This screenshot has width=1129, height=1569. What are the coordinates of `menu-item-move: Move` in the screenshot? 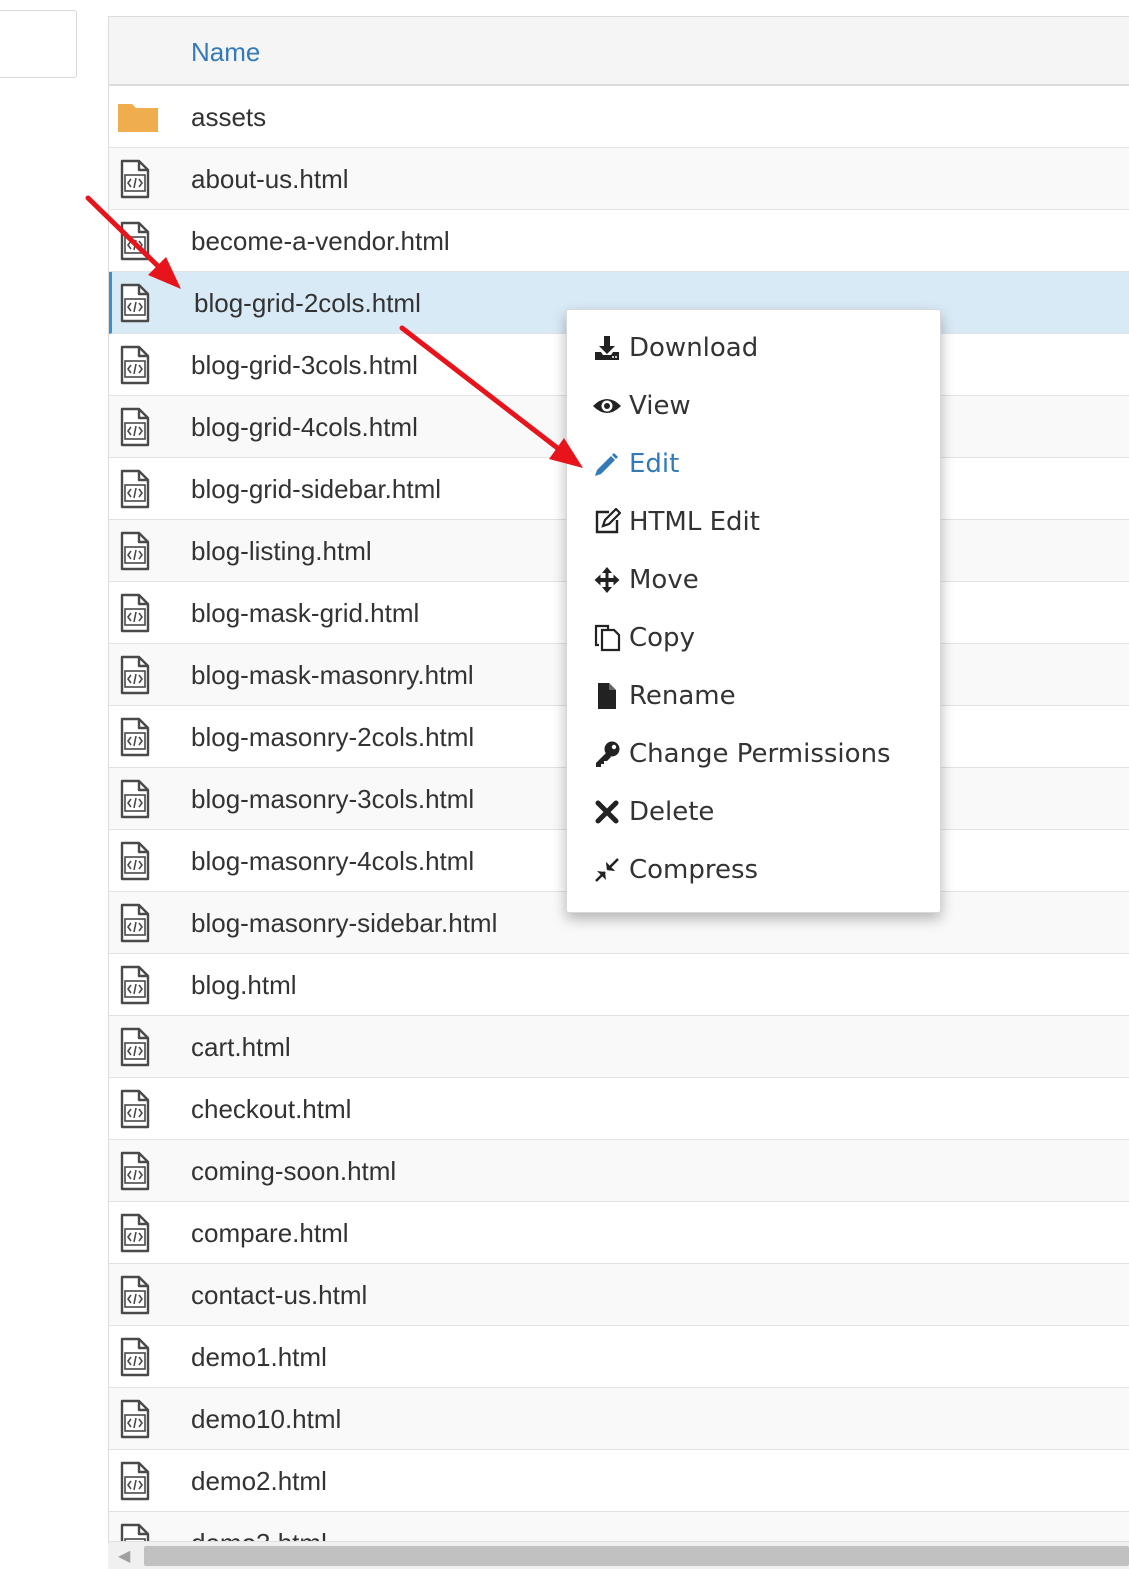 It's located at (645, 580).